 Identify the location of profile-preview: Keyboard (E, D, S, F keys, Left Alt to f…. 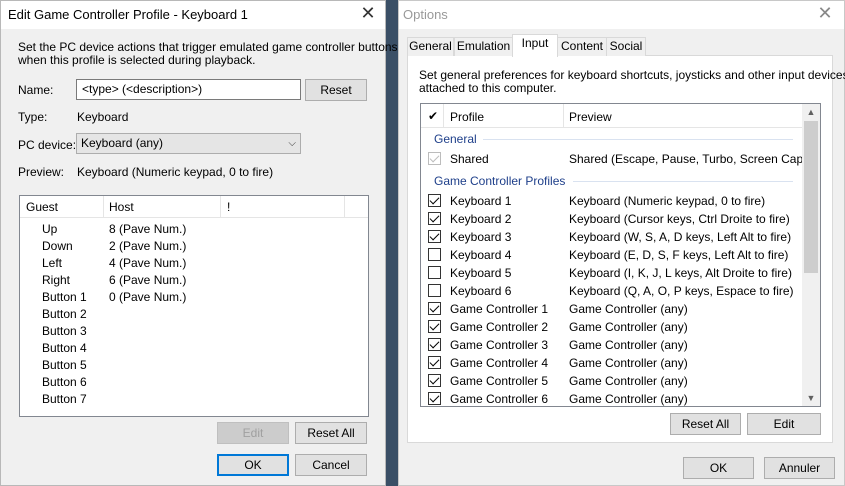
(679, 255).